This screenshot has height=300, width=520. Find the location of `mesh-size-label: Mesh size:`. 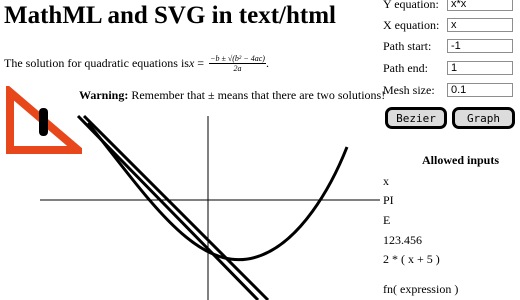

mesh-size-label: Mesh size: is located at coordinates (409, 89).